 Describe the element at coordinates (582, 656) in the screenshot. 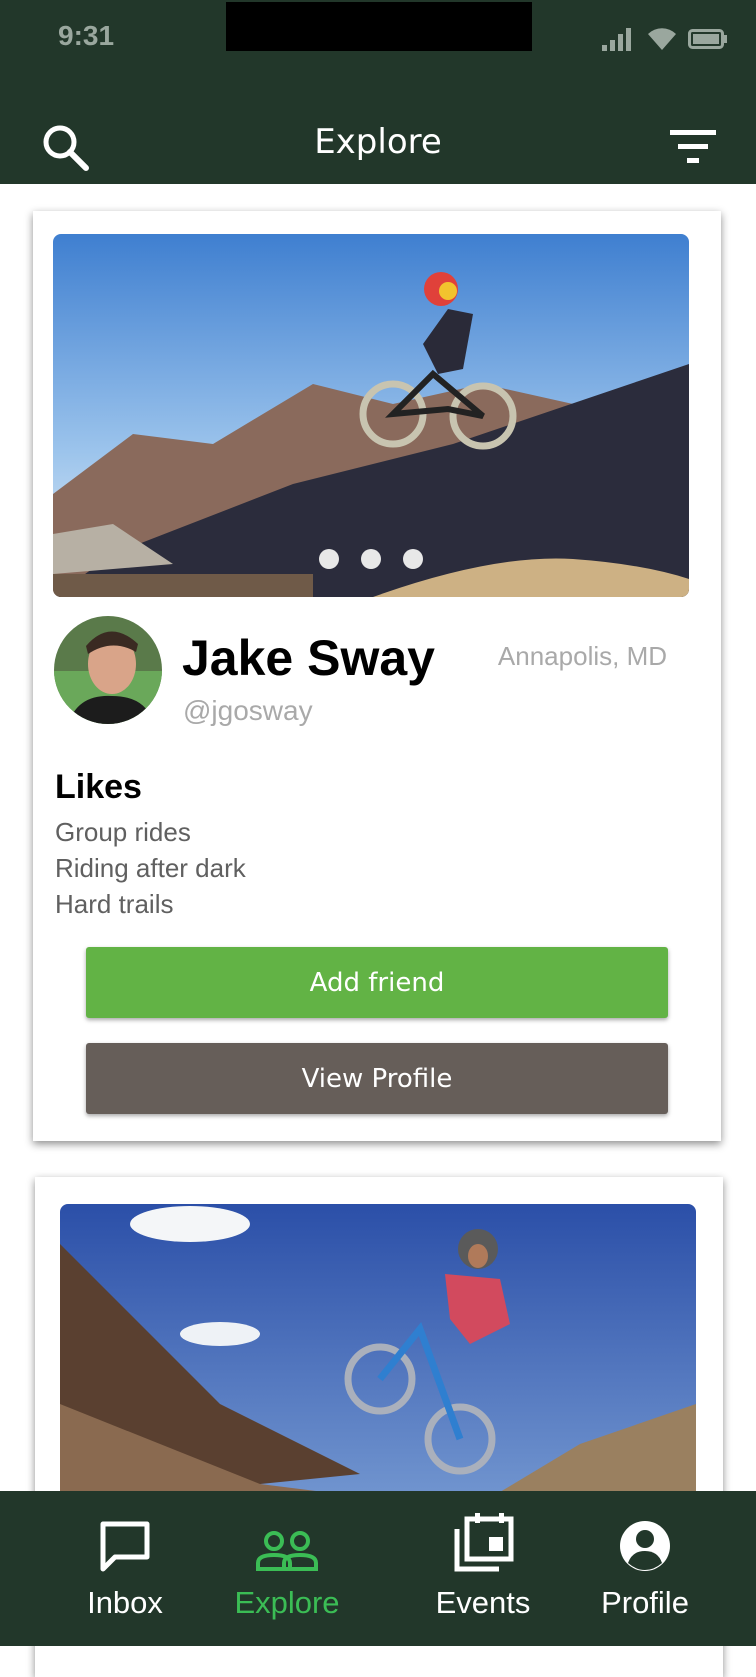

I see `user-location: Annapolis, MD` at that location.